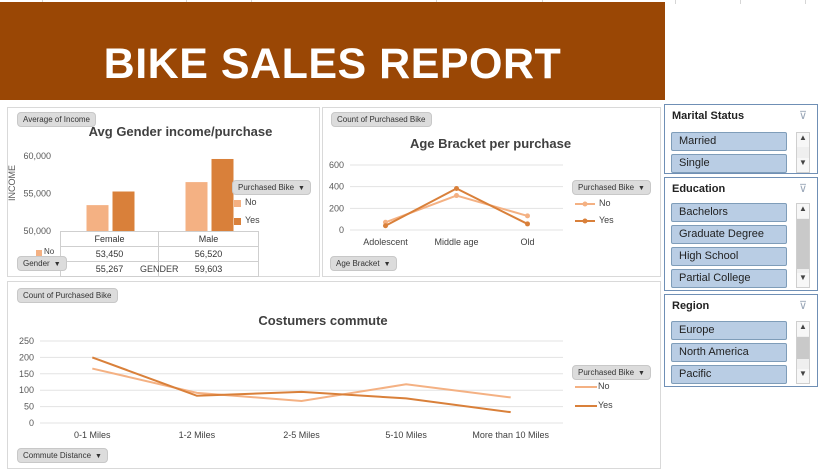 This screenshot has width=833, height=476. Describe the element at coordinates (332, 64) in the screenshot. I see `report-title: BIKE SALES REPORT` at that location.